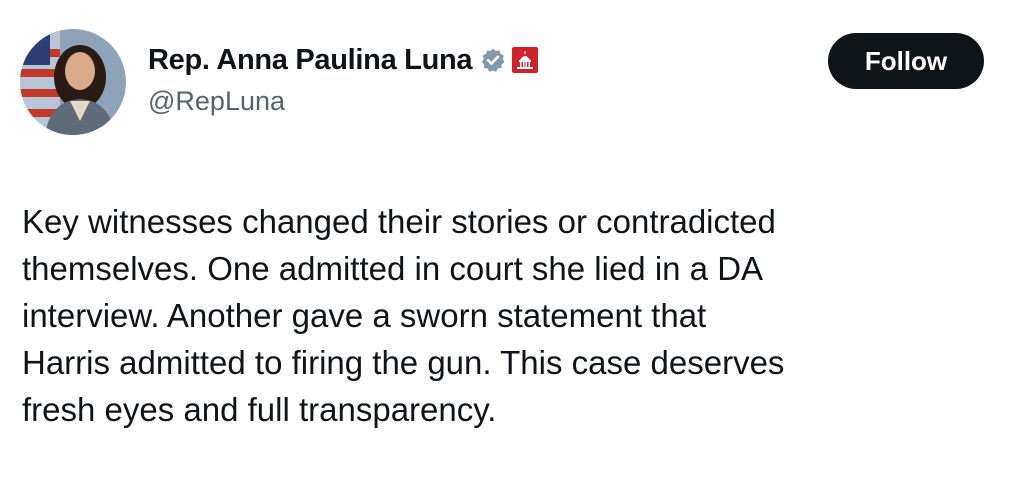 This screenshot has height=499, width=1024. Describe the element at coordinates (310, 60) in the screenshot. I see `author-display-name: Rep. Anna Paulina Luna` at that location.